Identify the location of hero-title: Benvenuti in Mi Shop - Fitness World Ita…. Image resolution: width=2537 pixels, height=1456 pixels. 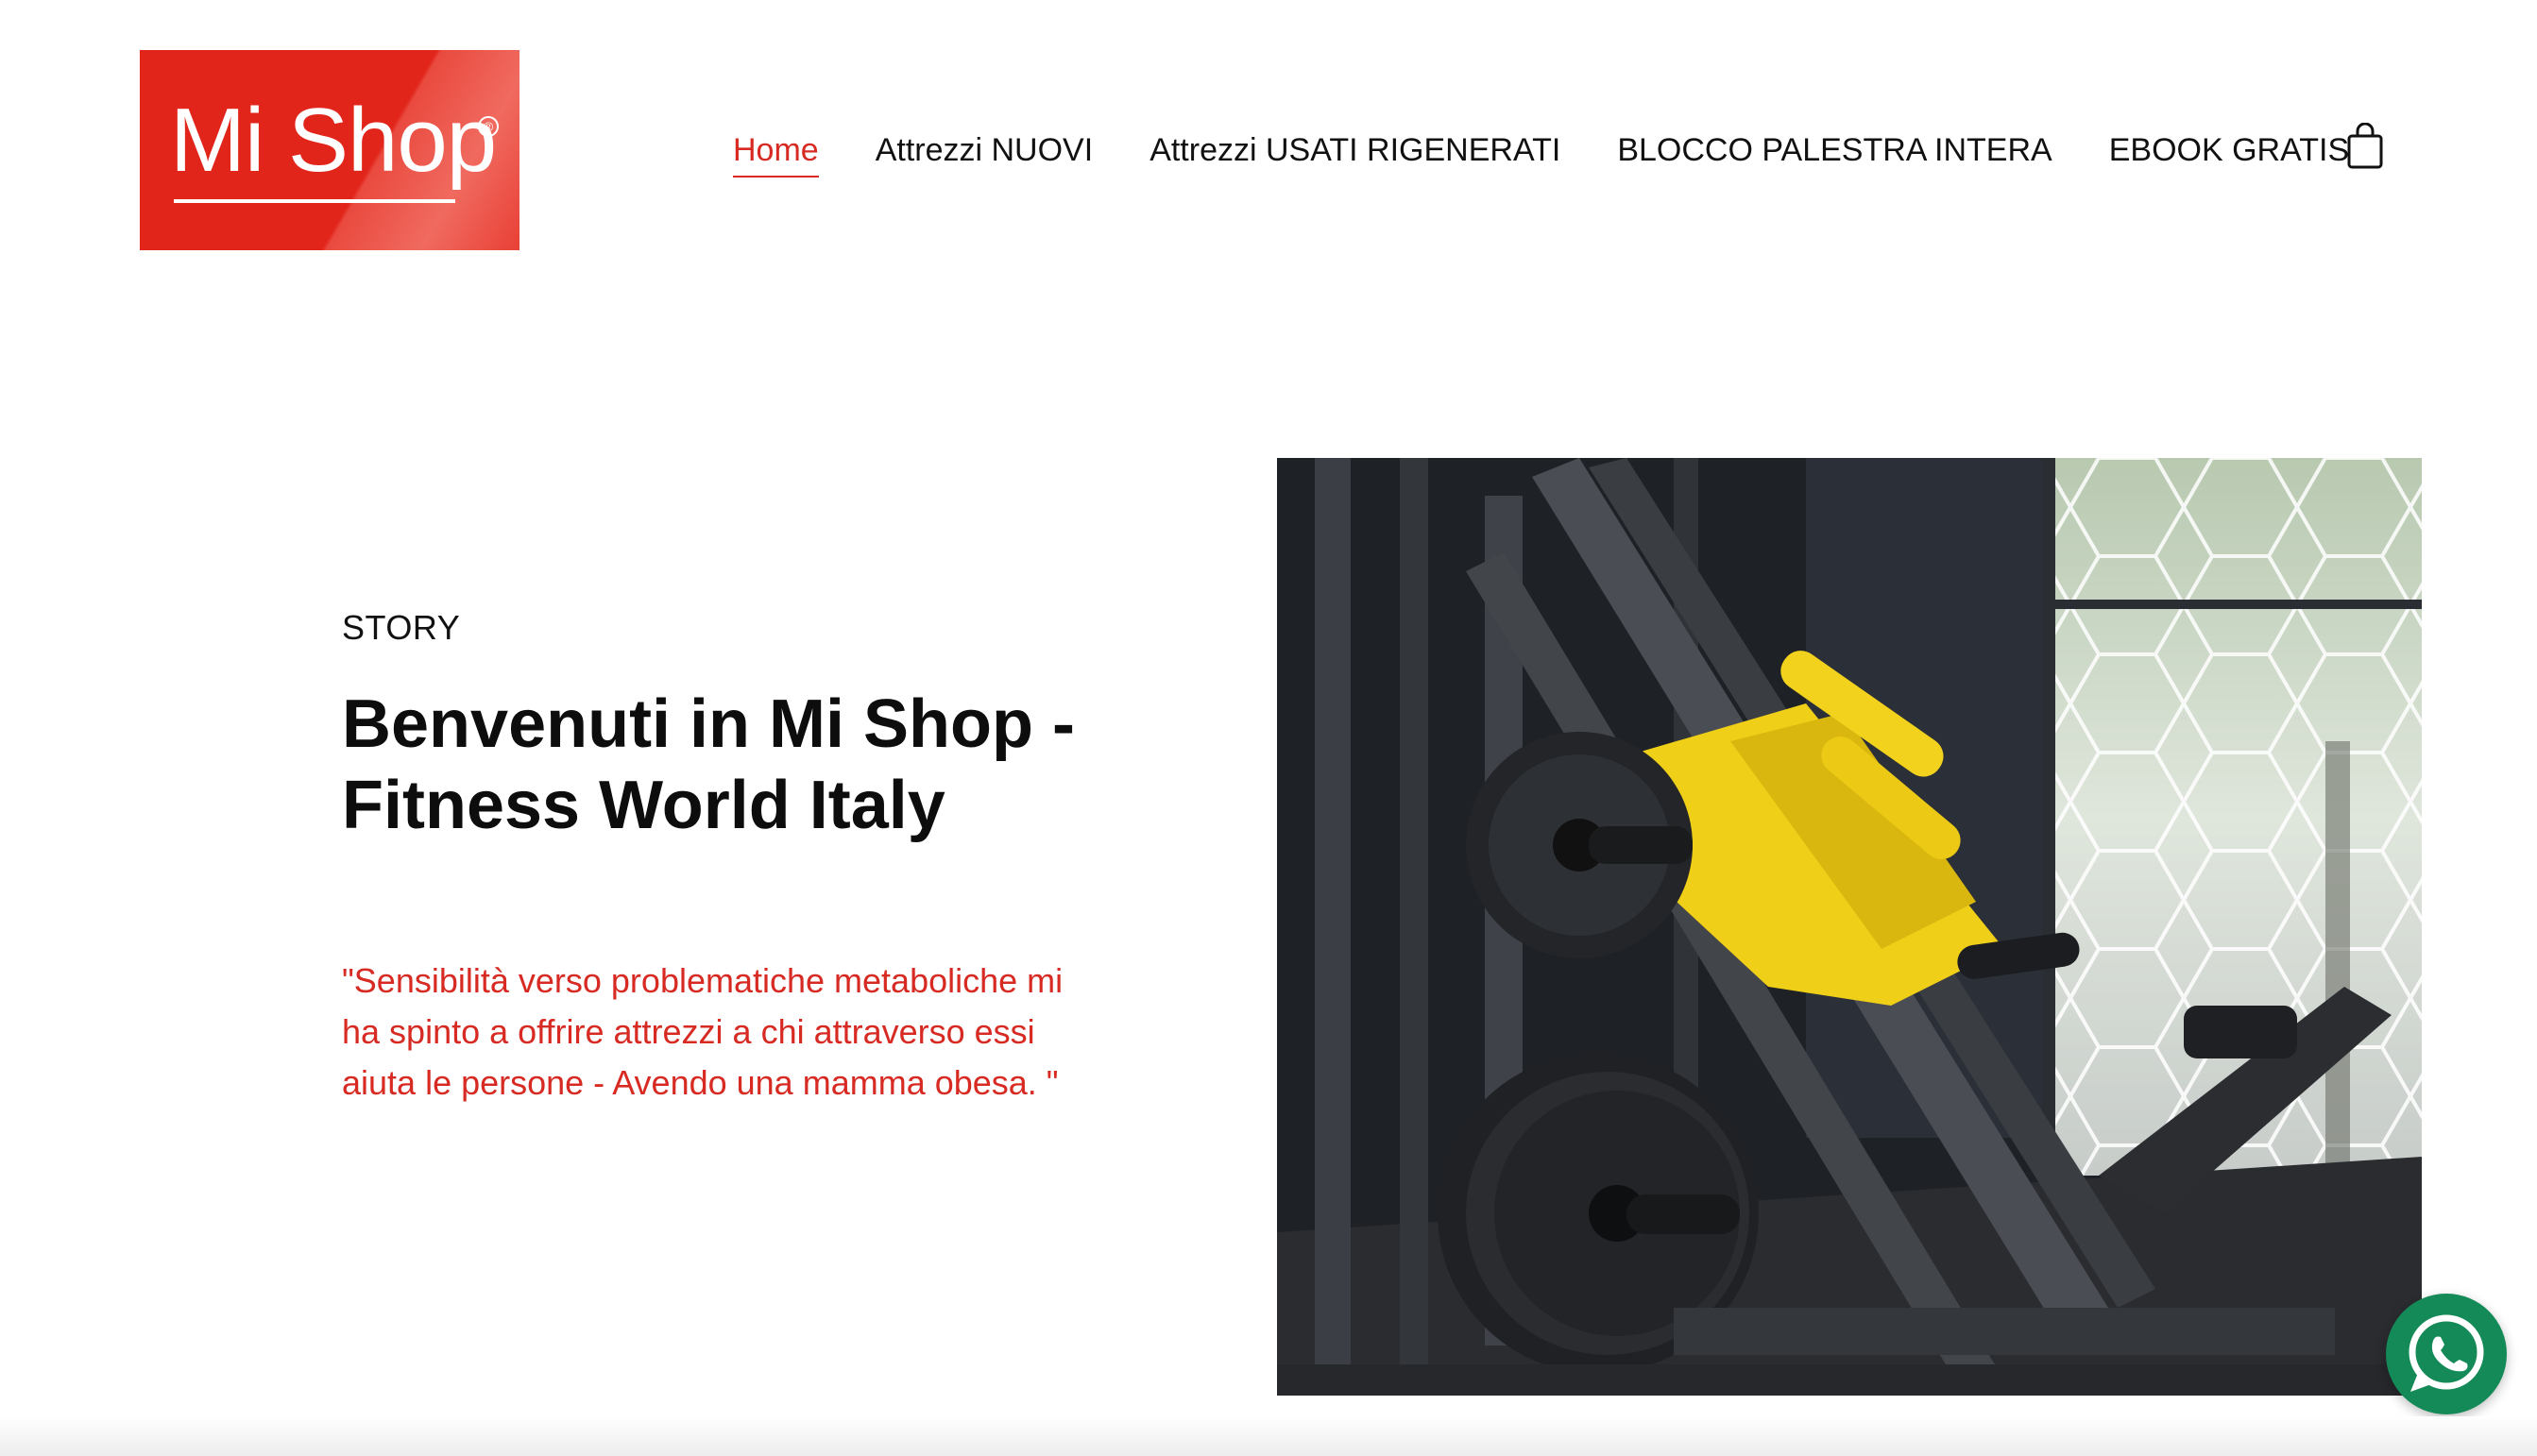
(708, 764).